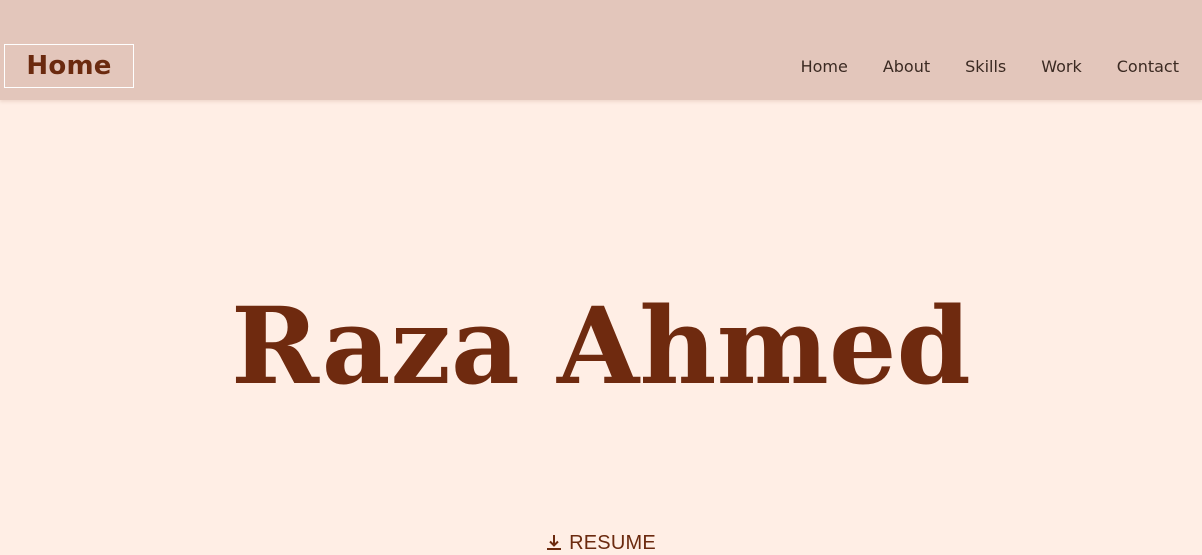  What do you see at coordinates (1061, 67) in the screenshot?
I see `nav-work-link: Work` at bounding box center [1061, 67].